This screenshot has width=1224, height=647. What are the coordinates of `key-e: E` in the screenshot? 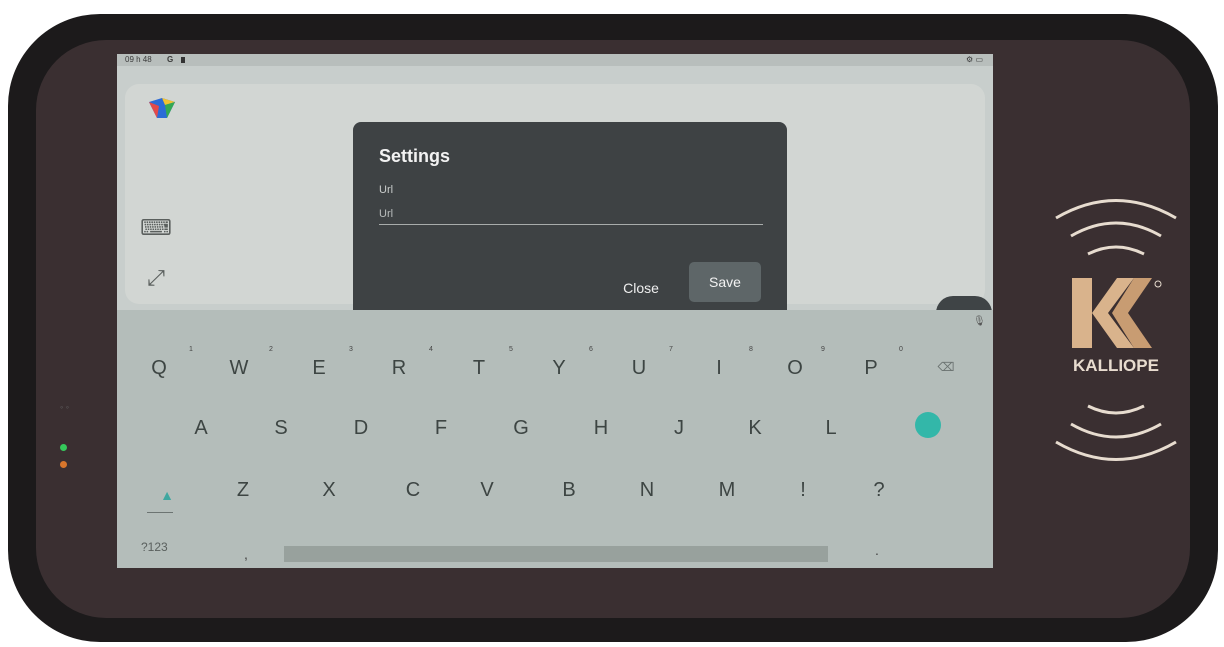 It's located at (319, 368).